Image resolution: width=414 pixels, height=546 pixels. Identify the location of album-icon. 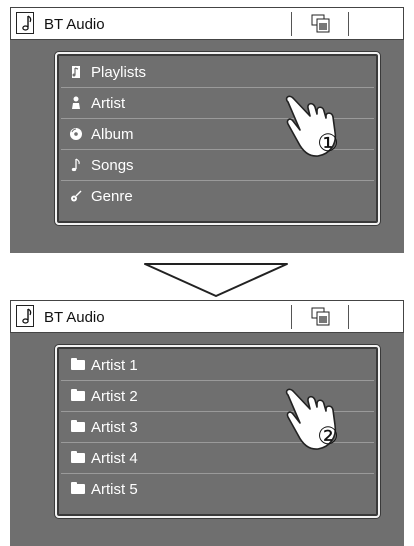
(76, 134).